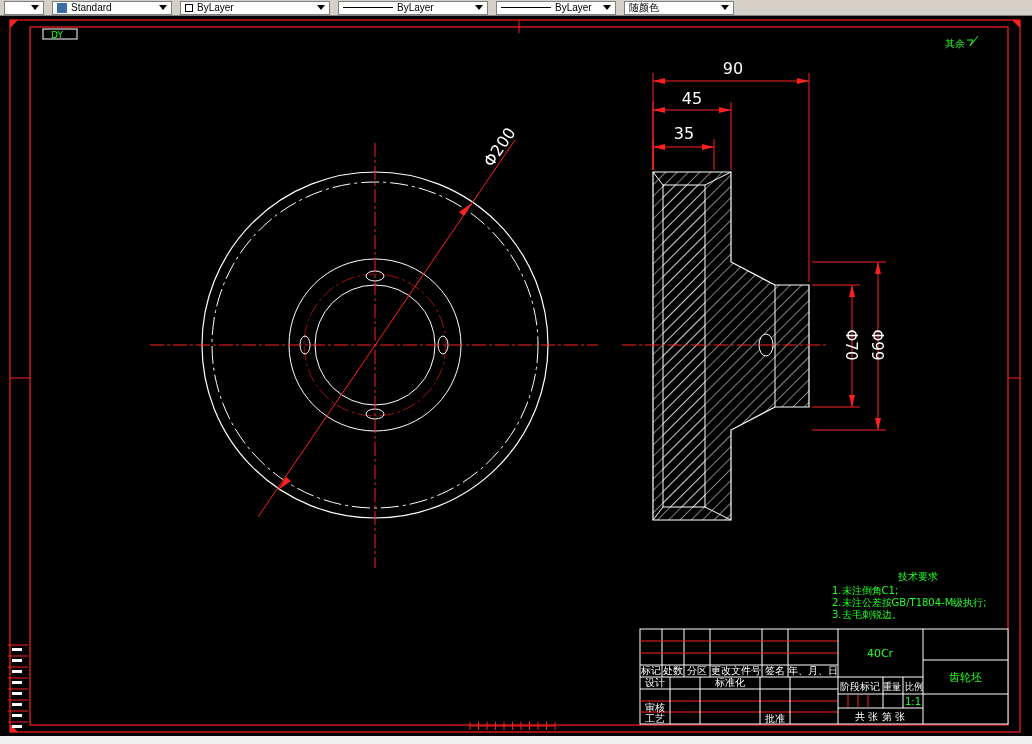  Describe the element at coordinates (965, 677) in the screenshot. I see `part-name: 齿轮坯` at that location.